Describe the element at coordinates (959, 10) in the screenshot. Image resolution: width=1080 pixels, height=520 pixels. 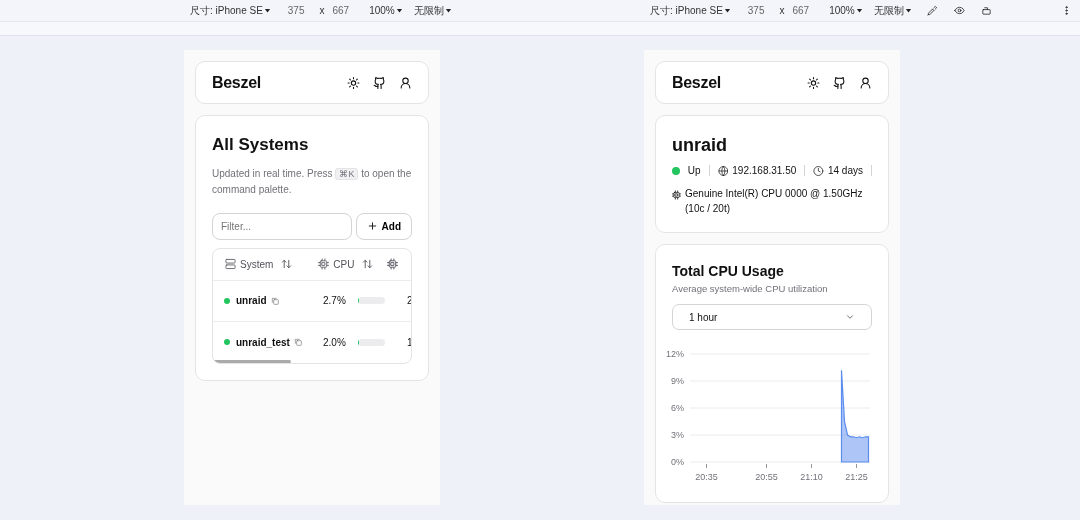
I see `eye-icon` at that location.